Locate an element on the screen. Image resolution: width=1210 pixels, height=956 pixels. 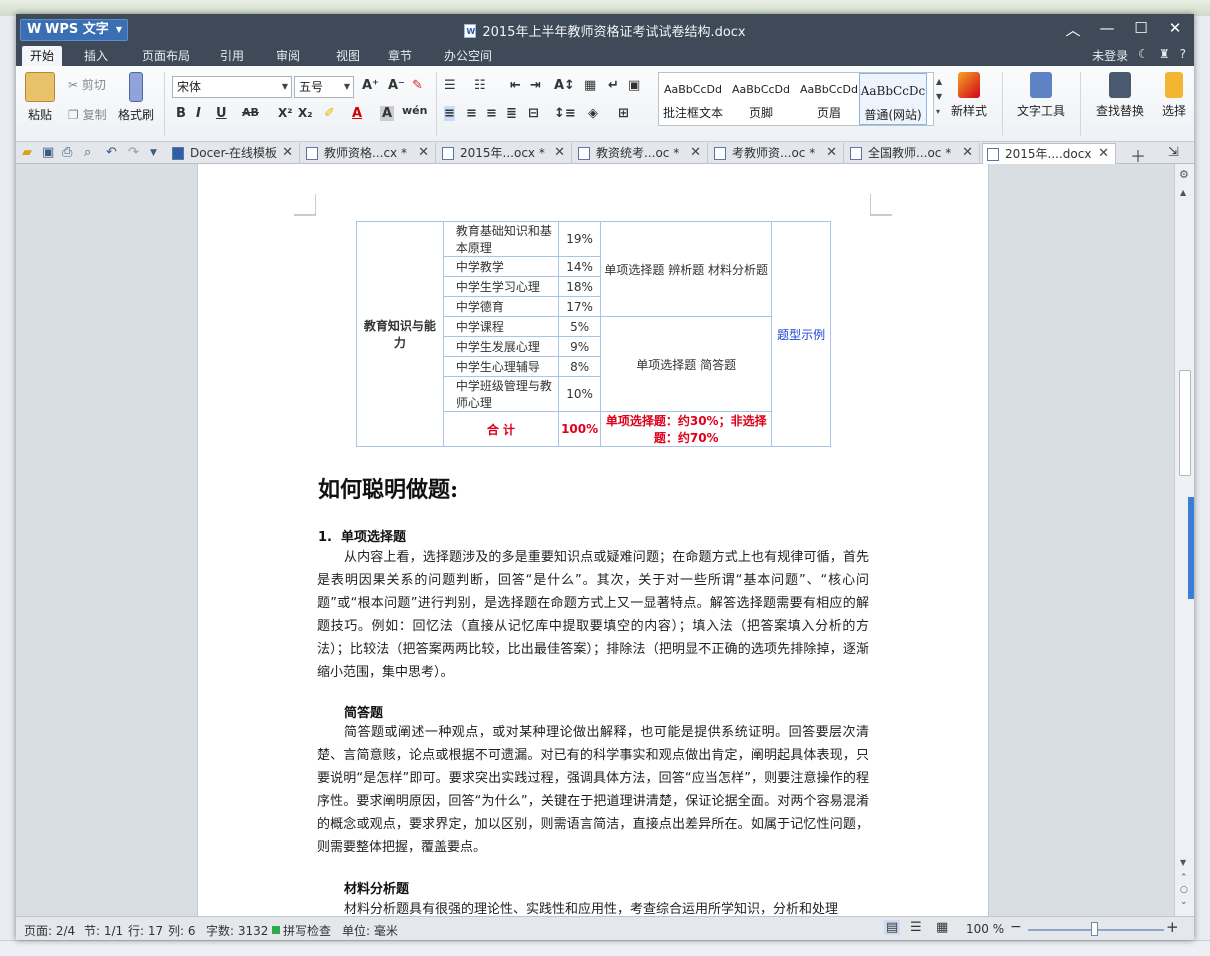
zoom-out-icon: − is located at coordinates (1016, 927).